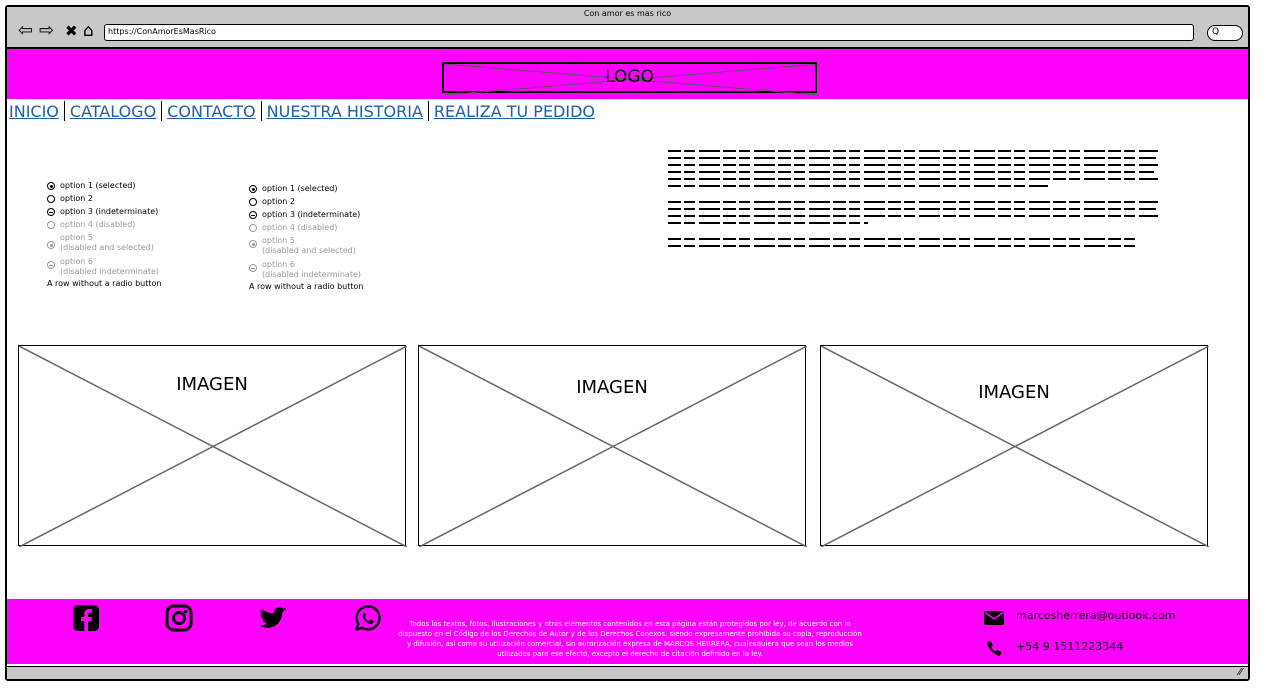  Describe the element at coordinates (994, 648) in the screenshot. I see `phone-icon` at that location.